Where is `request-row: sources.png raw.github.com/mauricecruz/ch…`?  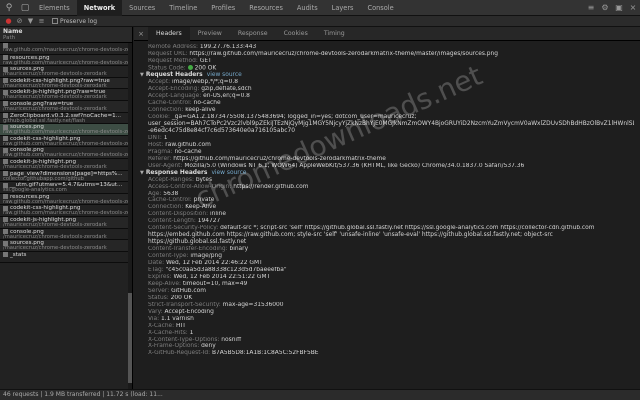
request-row: sources.png raw.github.com/mauricecruz/ch… is located at coordinates (66, 130).